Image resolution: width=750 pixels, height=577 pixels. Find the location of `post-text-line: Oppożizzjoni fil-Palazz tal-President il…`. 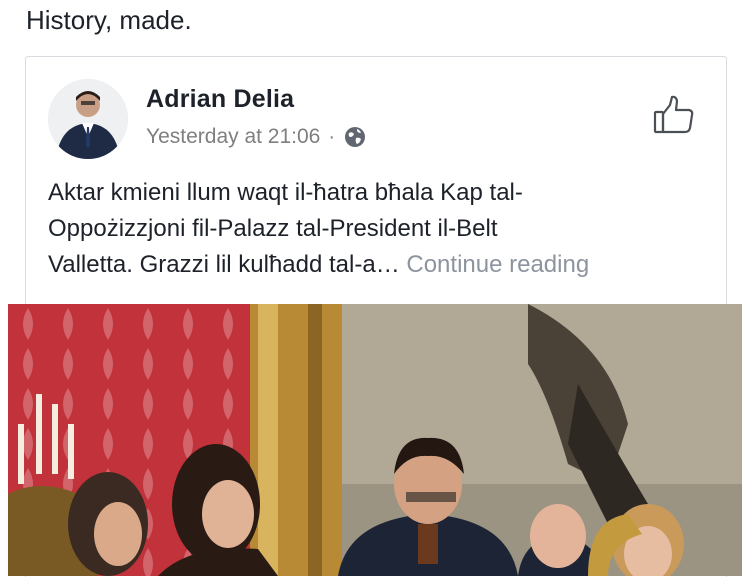

post-text-line: Oppożizzjoni fil-Palazz tal-President il… is located at coordinates (273, 228).